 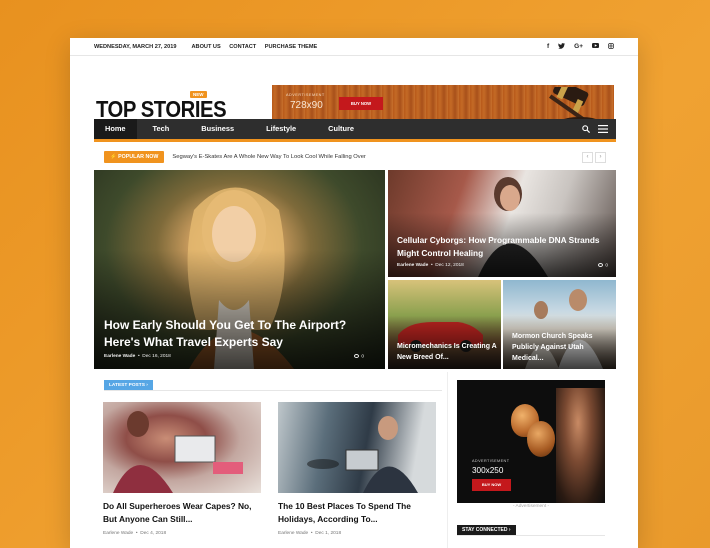 What do you see at coordinates (156, 356) in the screenshot?
I see `post-date: Dec 16, 2018` at bounding box center [156, 356].